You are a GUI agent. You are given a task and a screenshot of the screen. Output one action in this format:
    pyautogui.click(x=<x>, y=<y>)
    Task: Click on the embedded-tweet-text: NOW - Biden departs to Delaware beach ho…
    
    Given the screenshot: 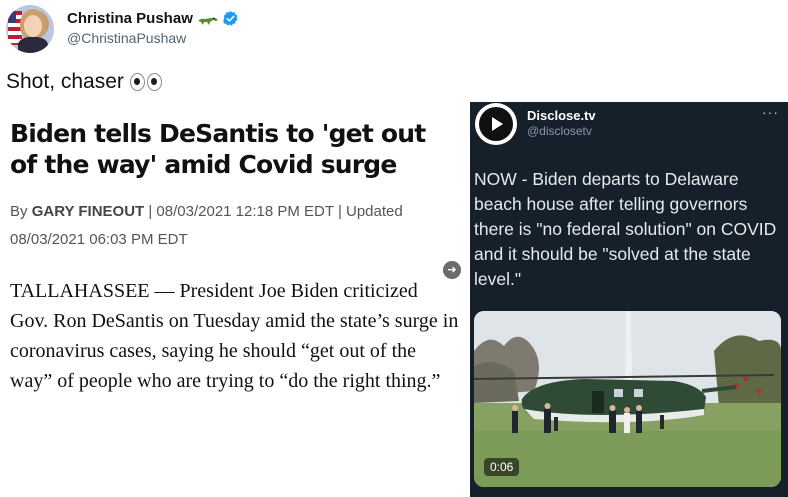 What is the action you would take?
    pyautogui.click(x=625, y=229)
    